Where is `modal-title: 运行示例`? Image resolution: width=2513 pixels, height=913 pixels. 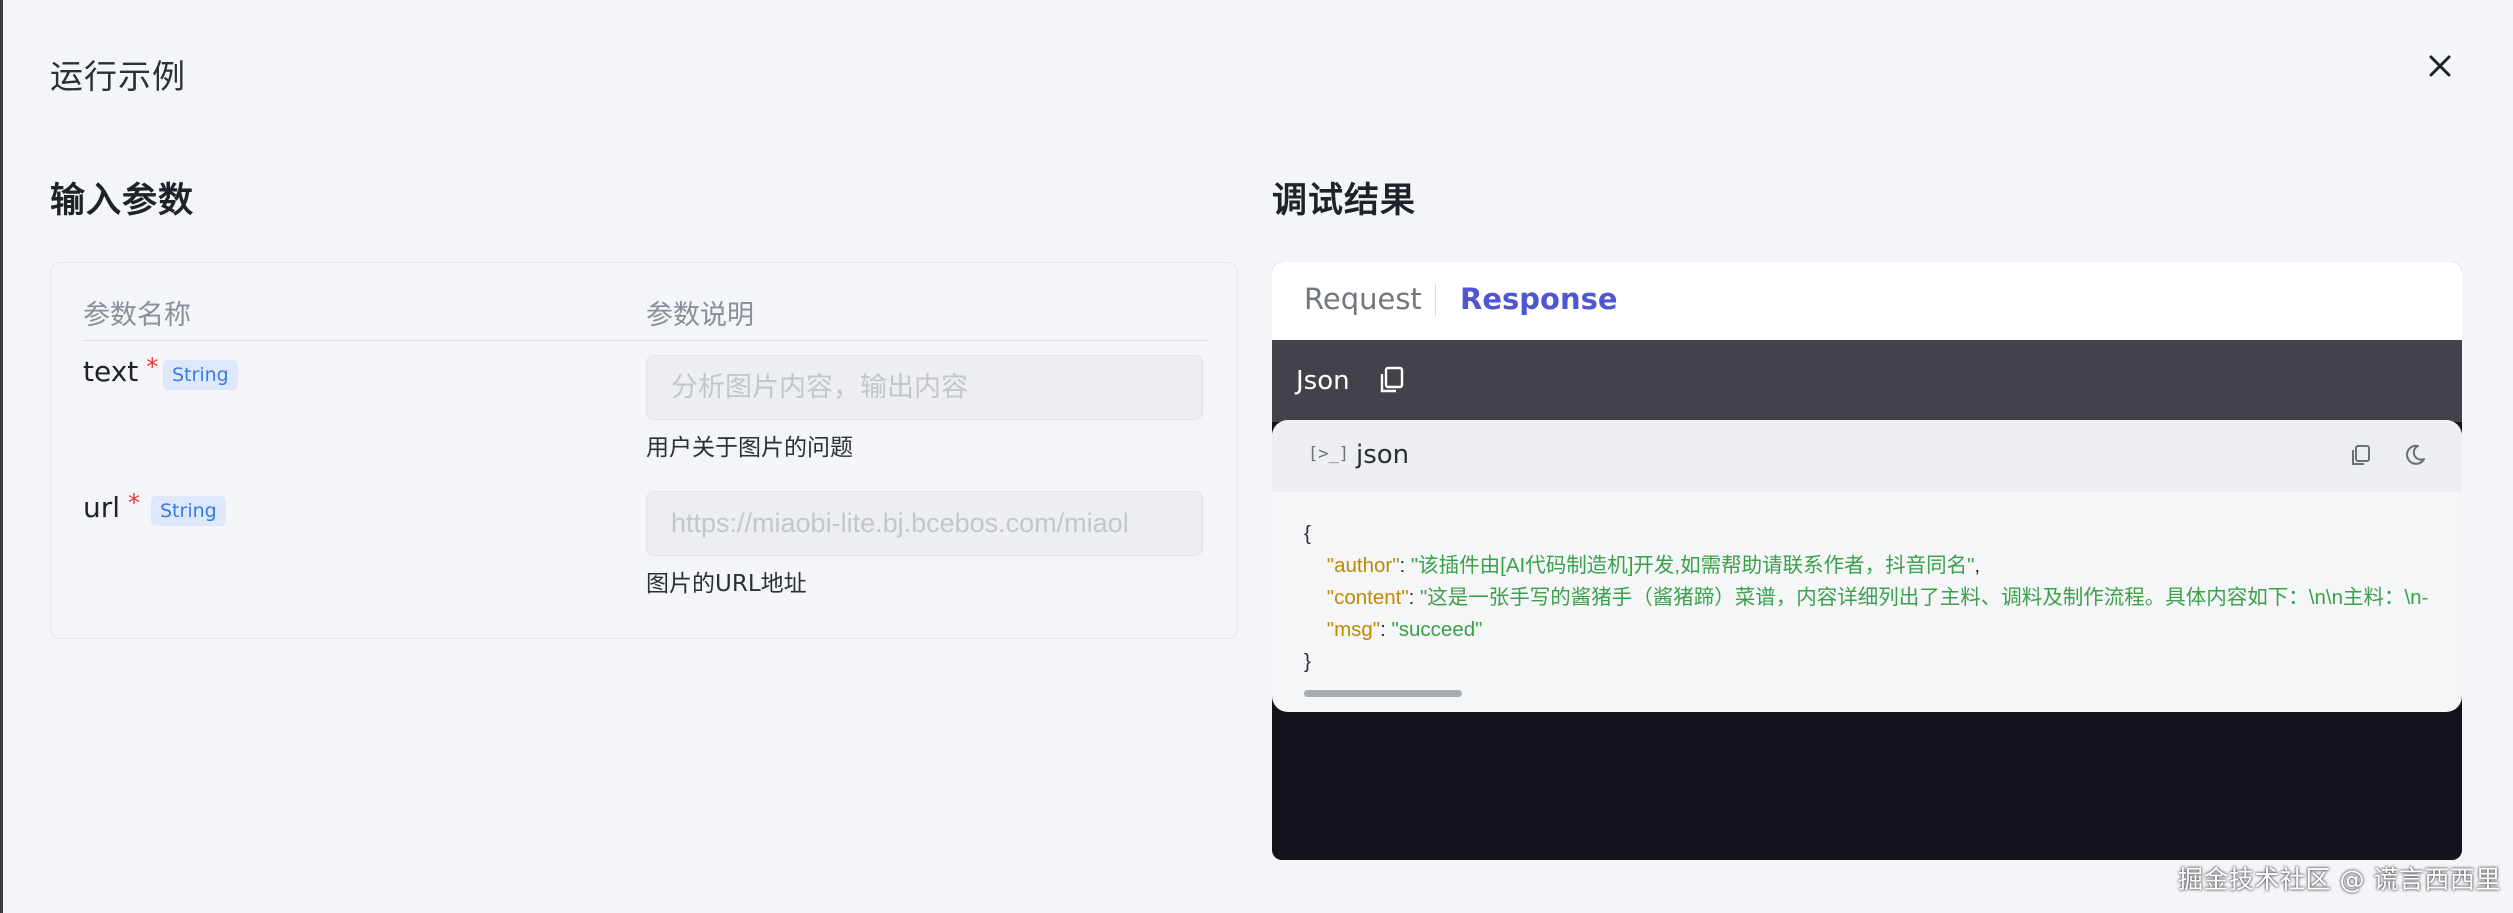
modal-title: 运行示例 is located at coordinates (118, 76).